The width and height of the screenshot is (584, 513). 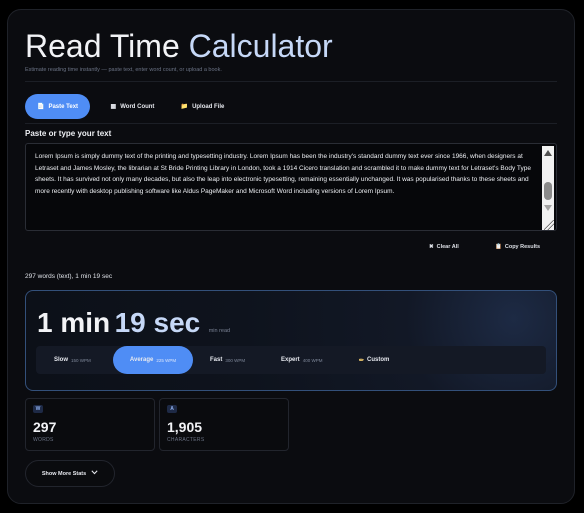 What do you see at coordinates (113, 107) in the screenshot?
I see `grid-icon: ▦` at bounding box center [113, 107].